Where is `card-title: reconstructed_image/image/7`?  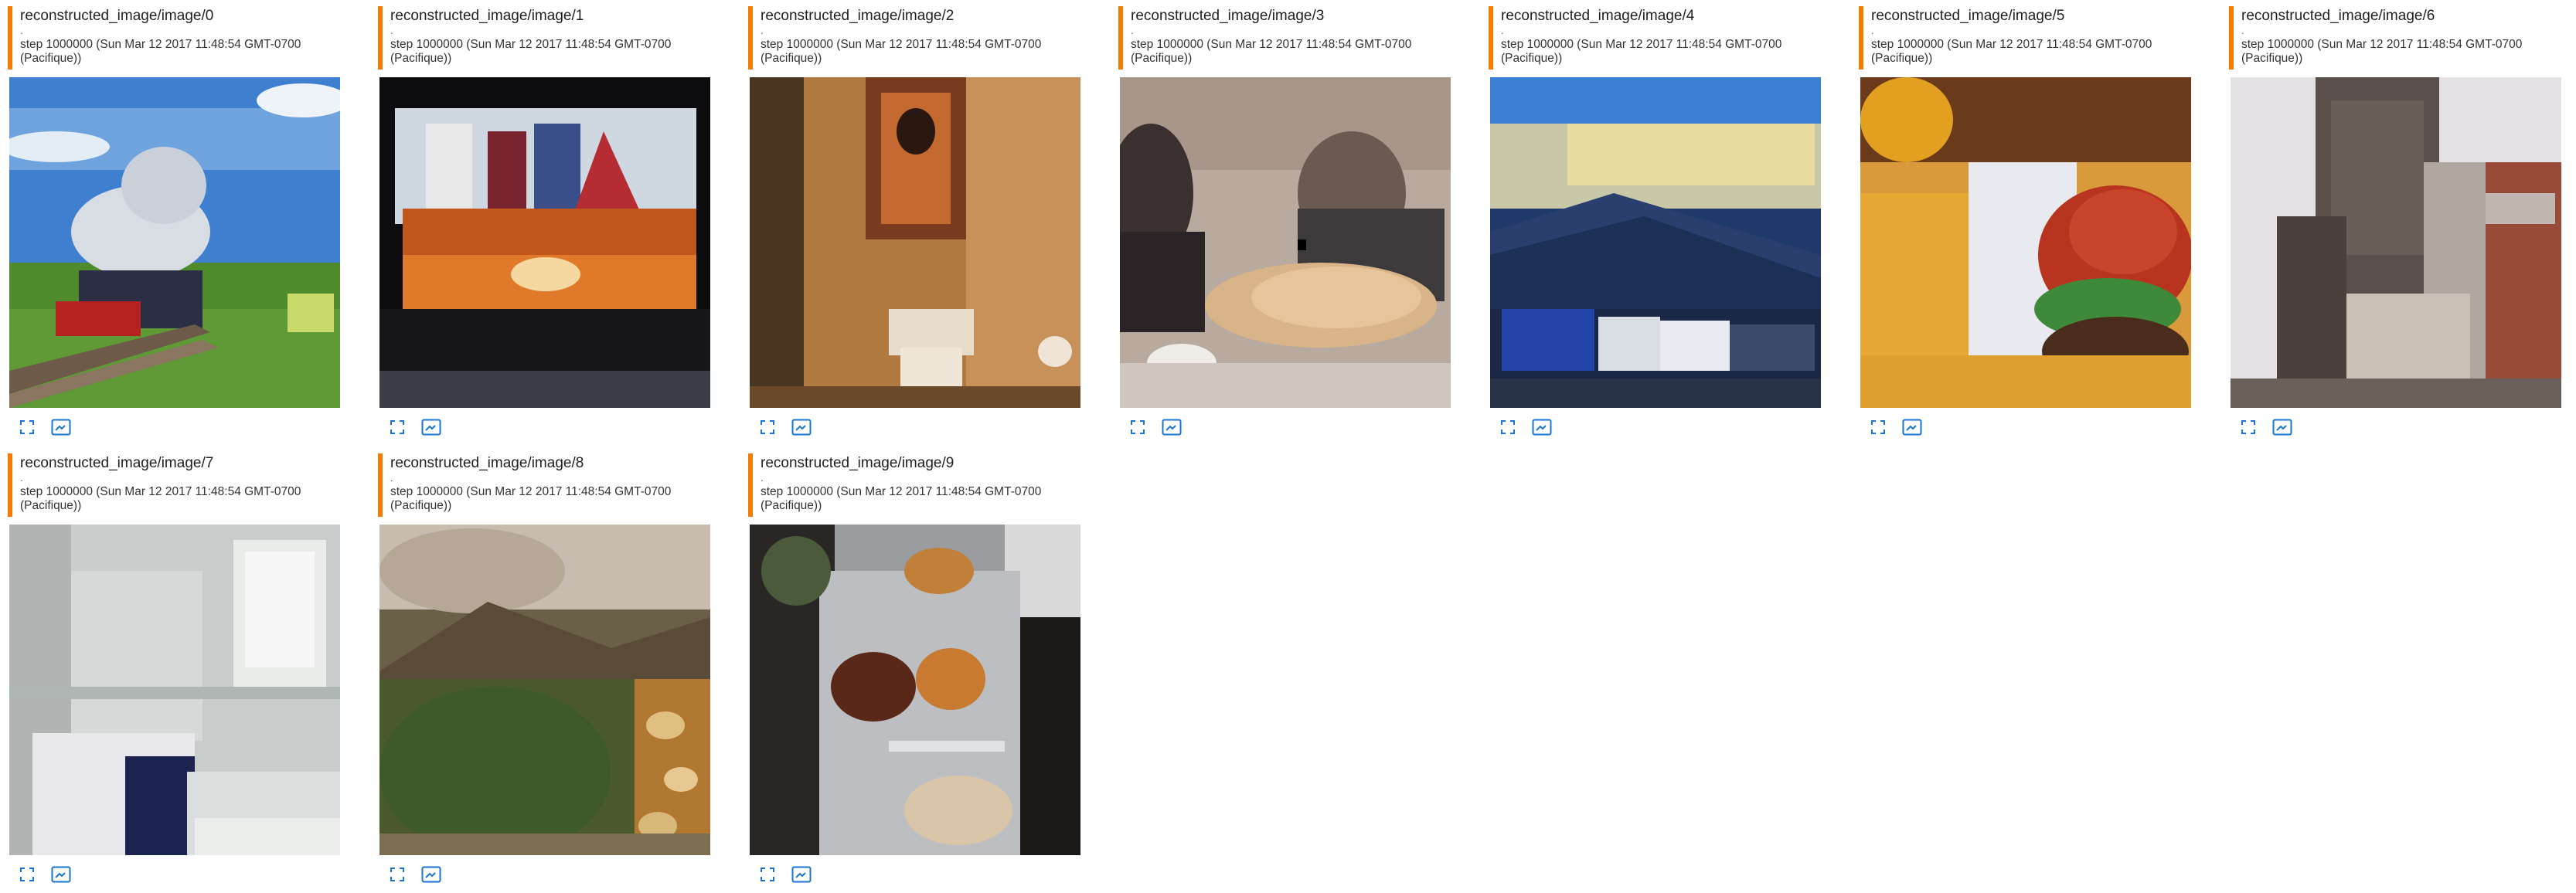 card-title: reconstructed_image/image/7 is located at coordinates (117, 463).